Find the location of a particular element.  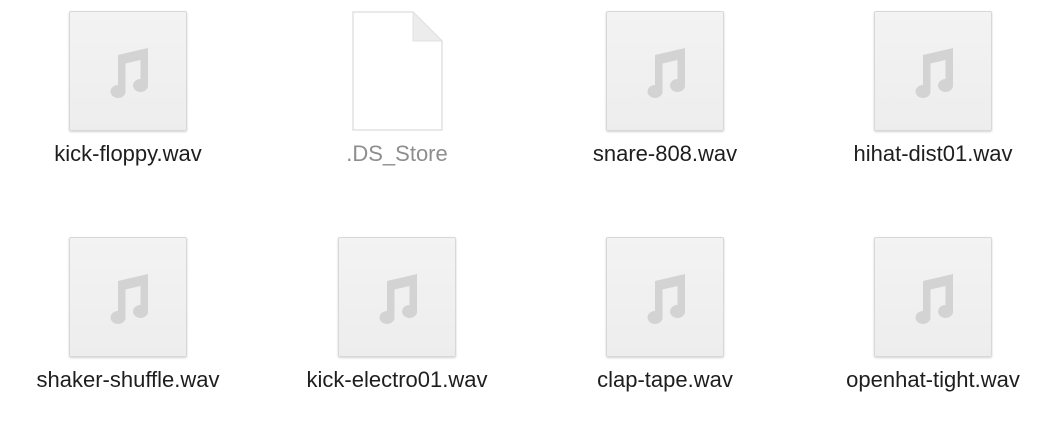

file-name-label: hihat-dist01.wav is located at coordinates (933, 153).